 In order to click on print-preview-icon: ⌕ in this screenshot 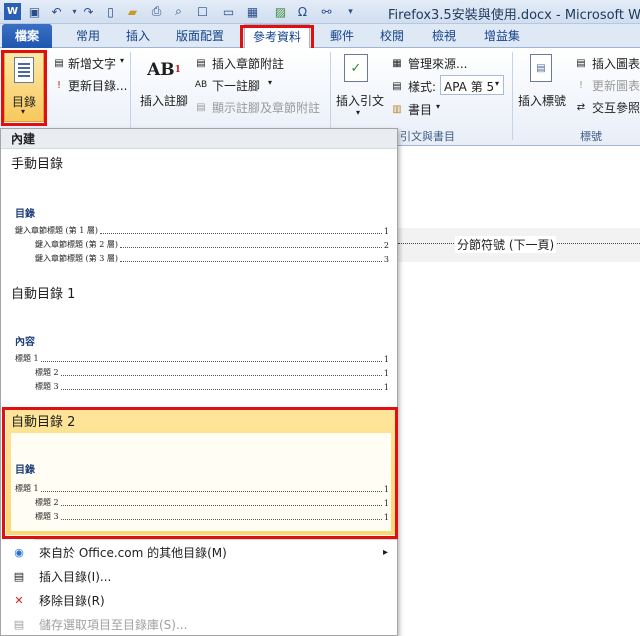, I will do `click(178, 11)`.